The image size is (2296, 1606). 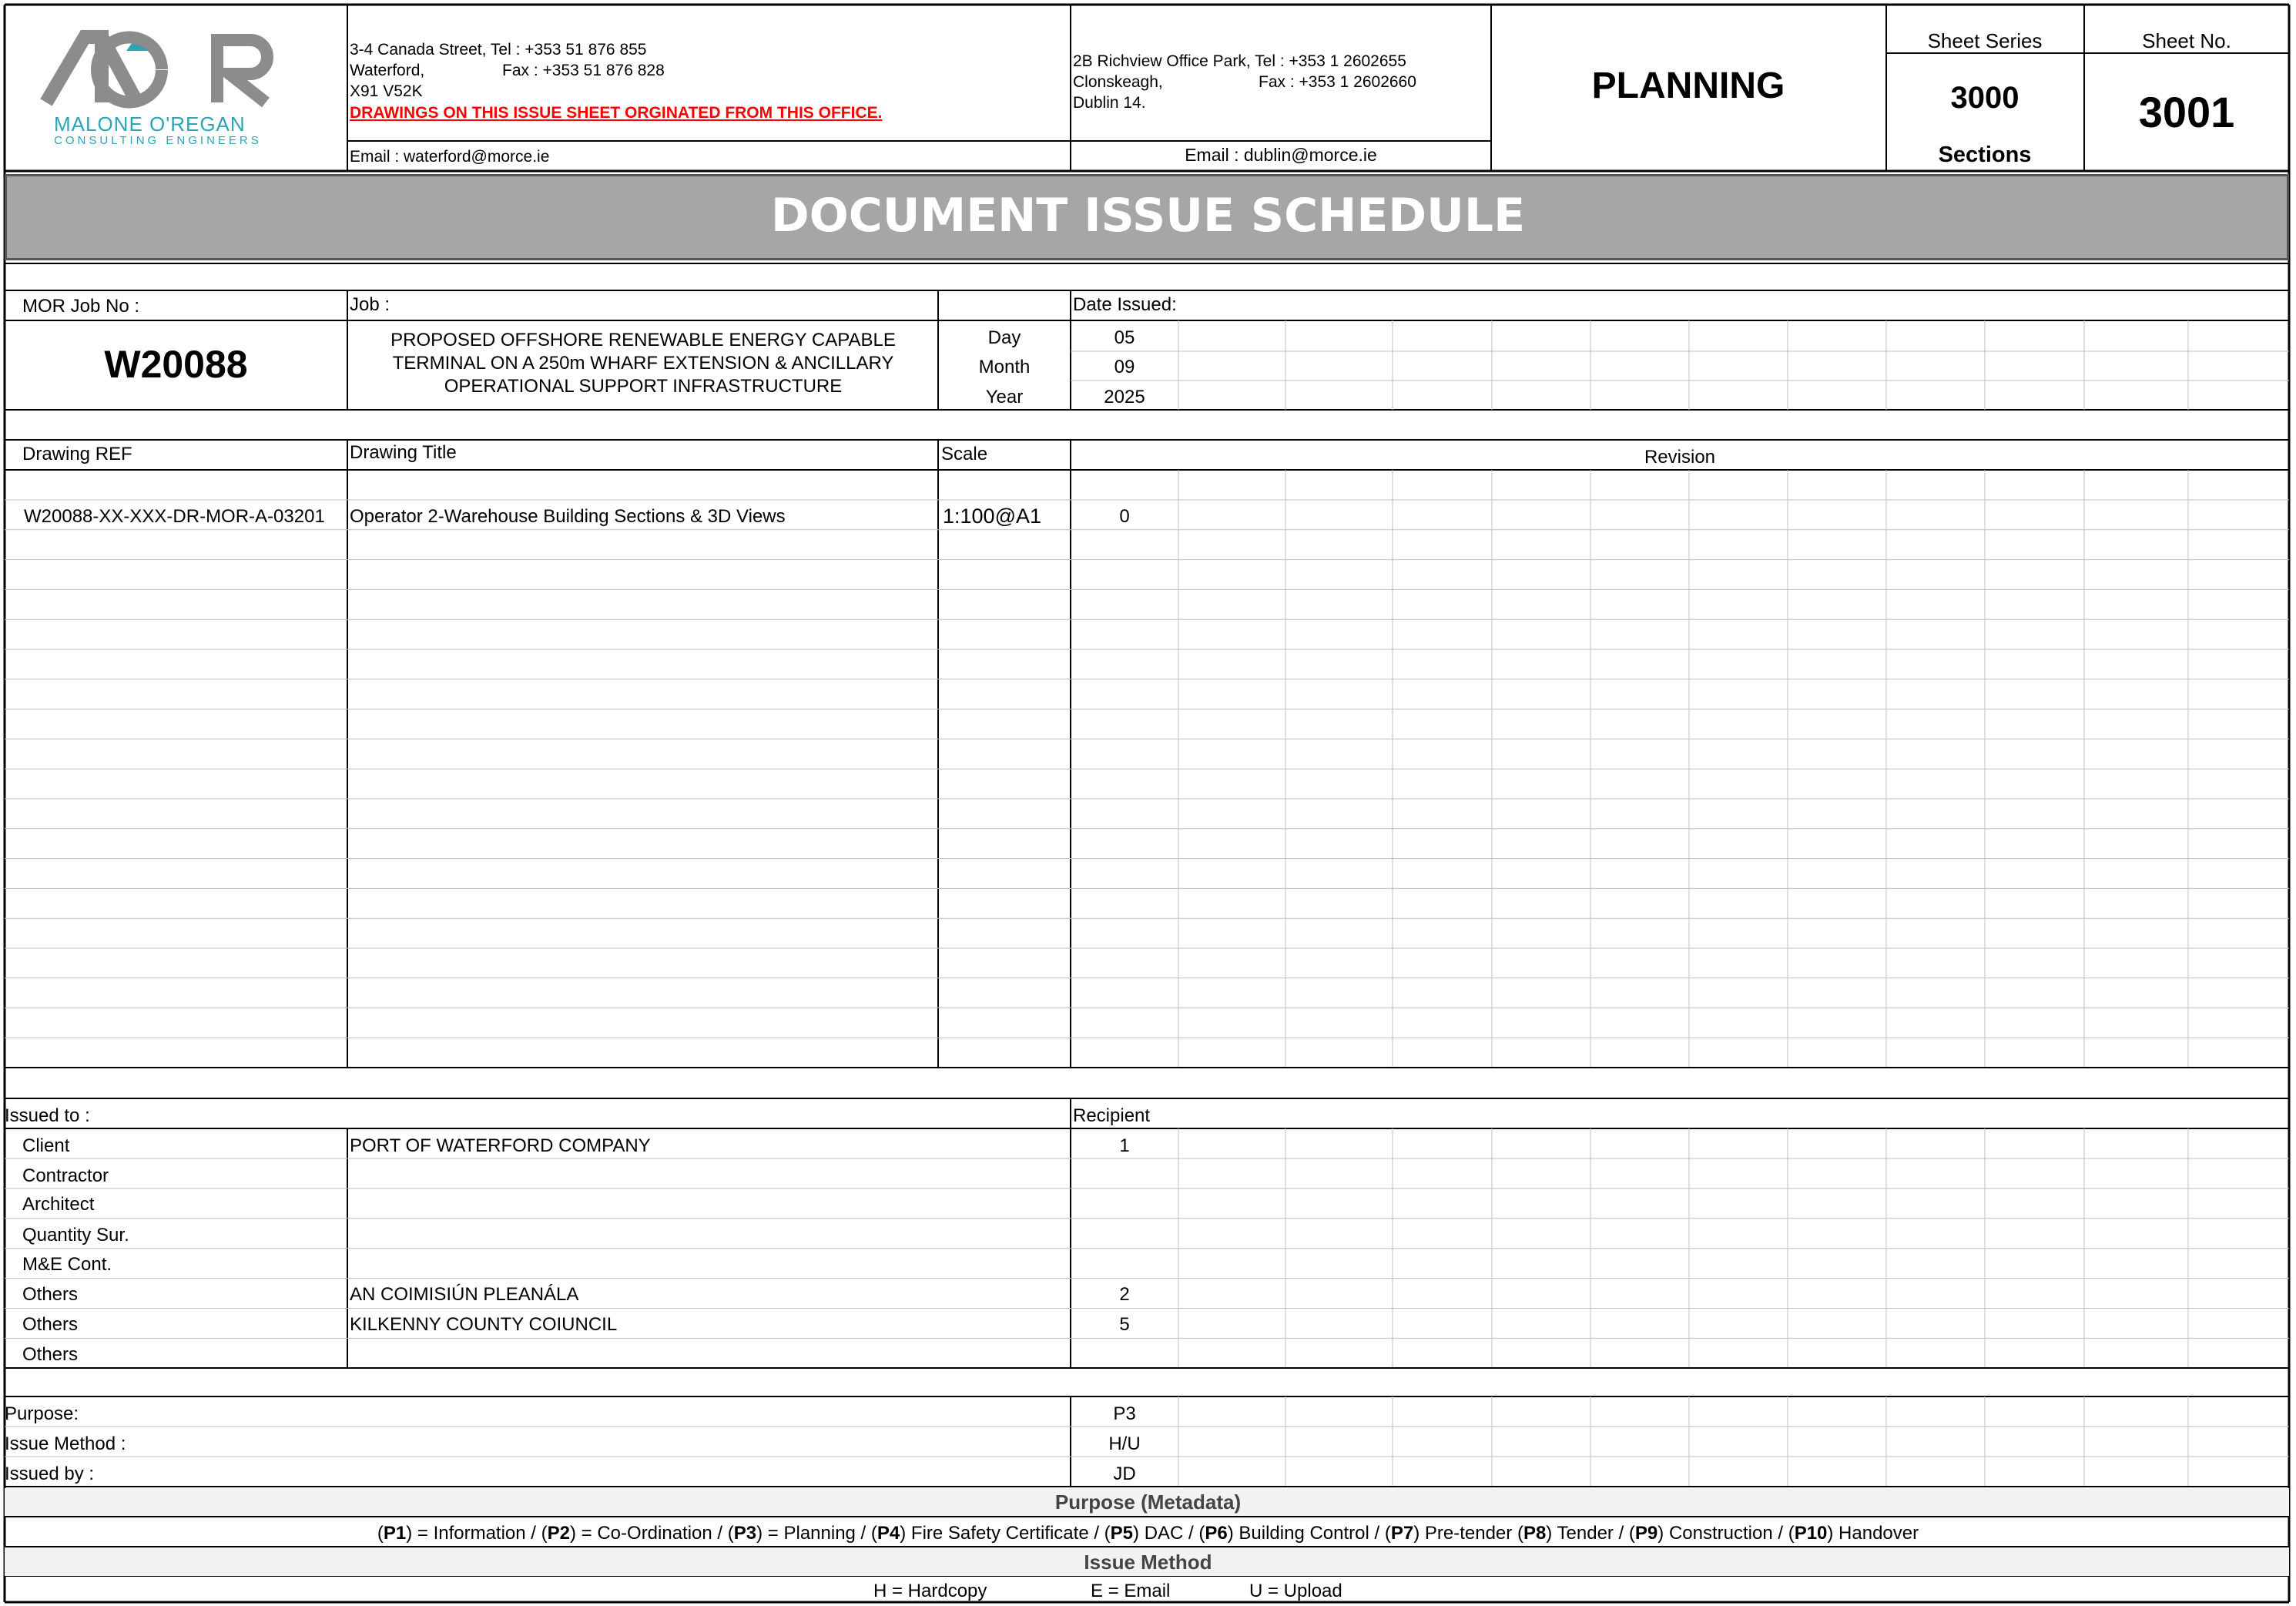 I want to click on day-label: Day, so click(x=1004, y=338).